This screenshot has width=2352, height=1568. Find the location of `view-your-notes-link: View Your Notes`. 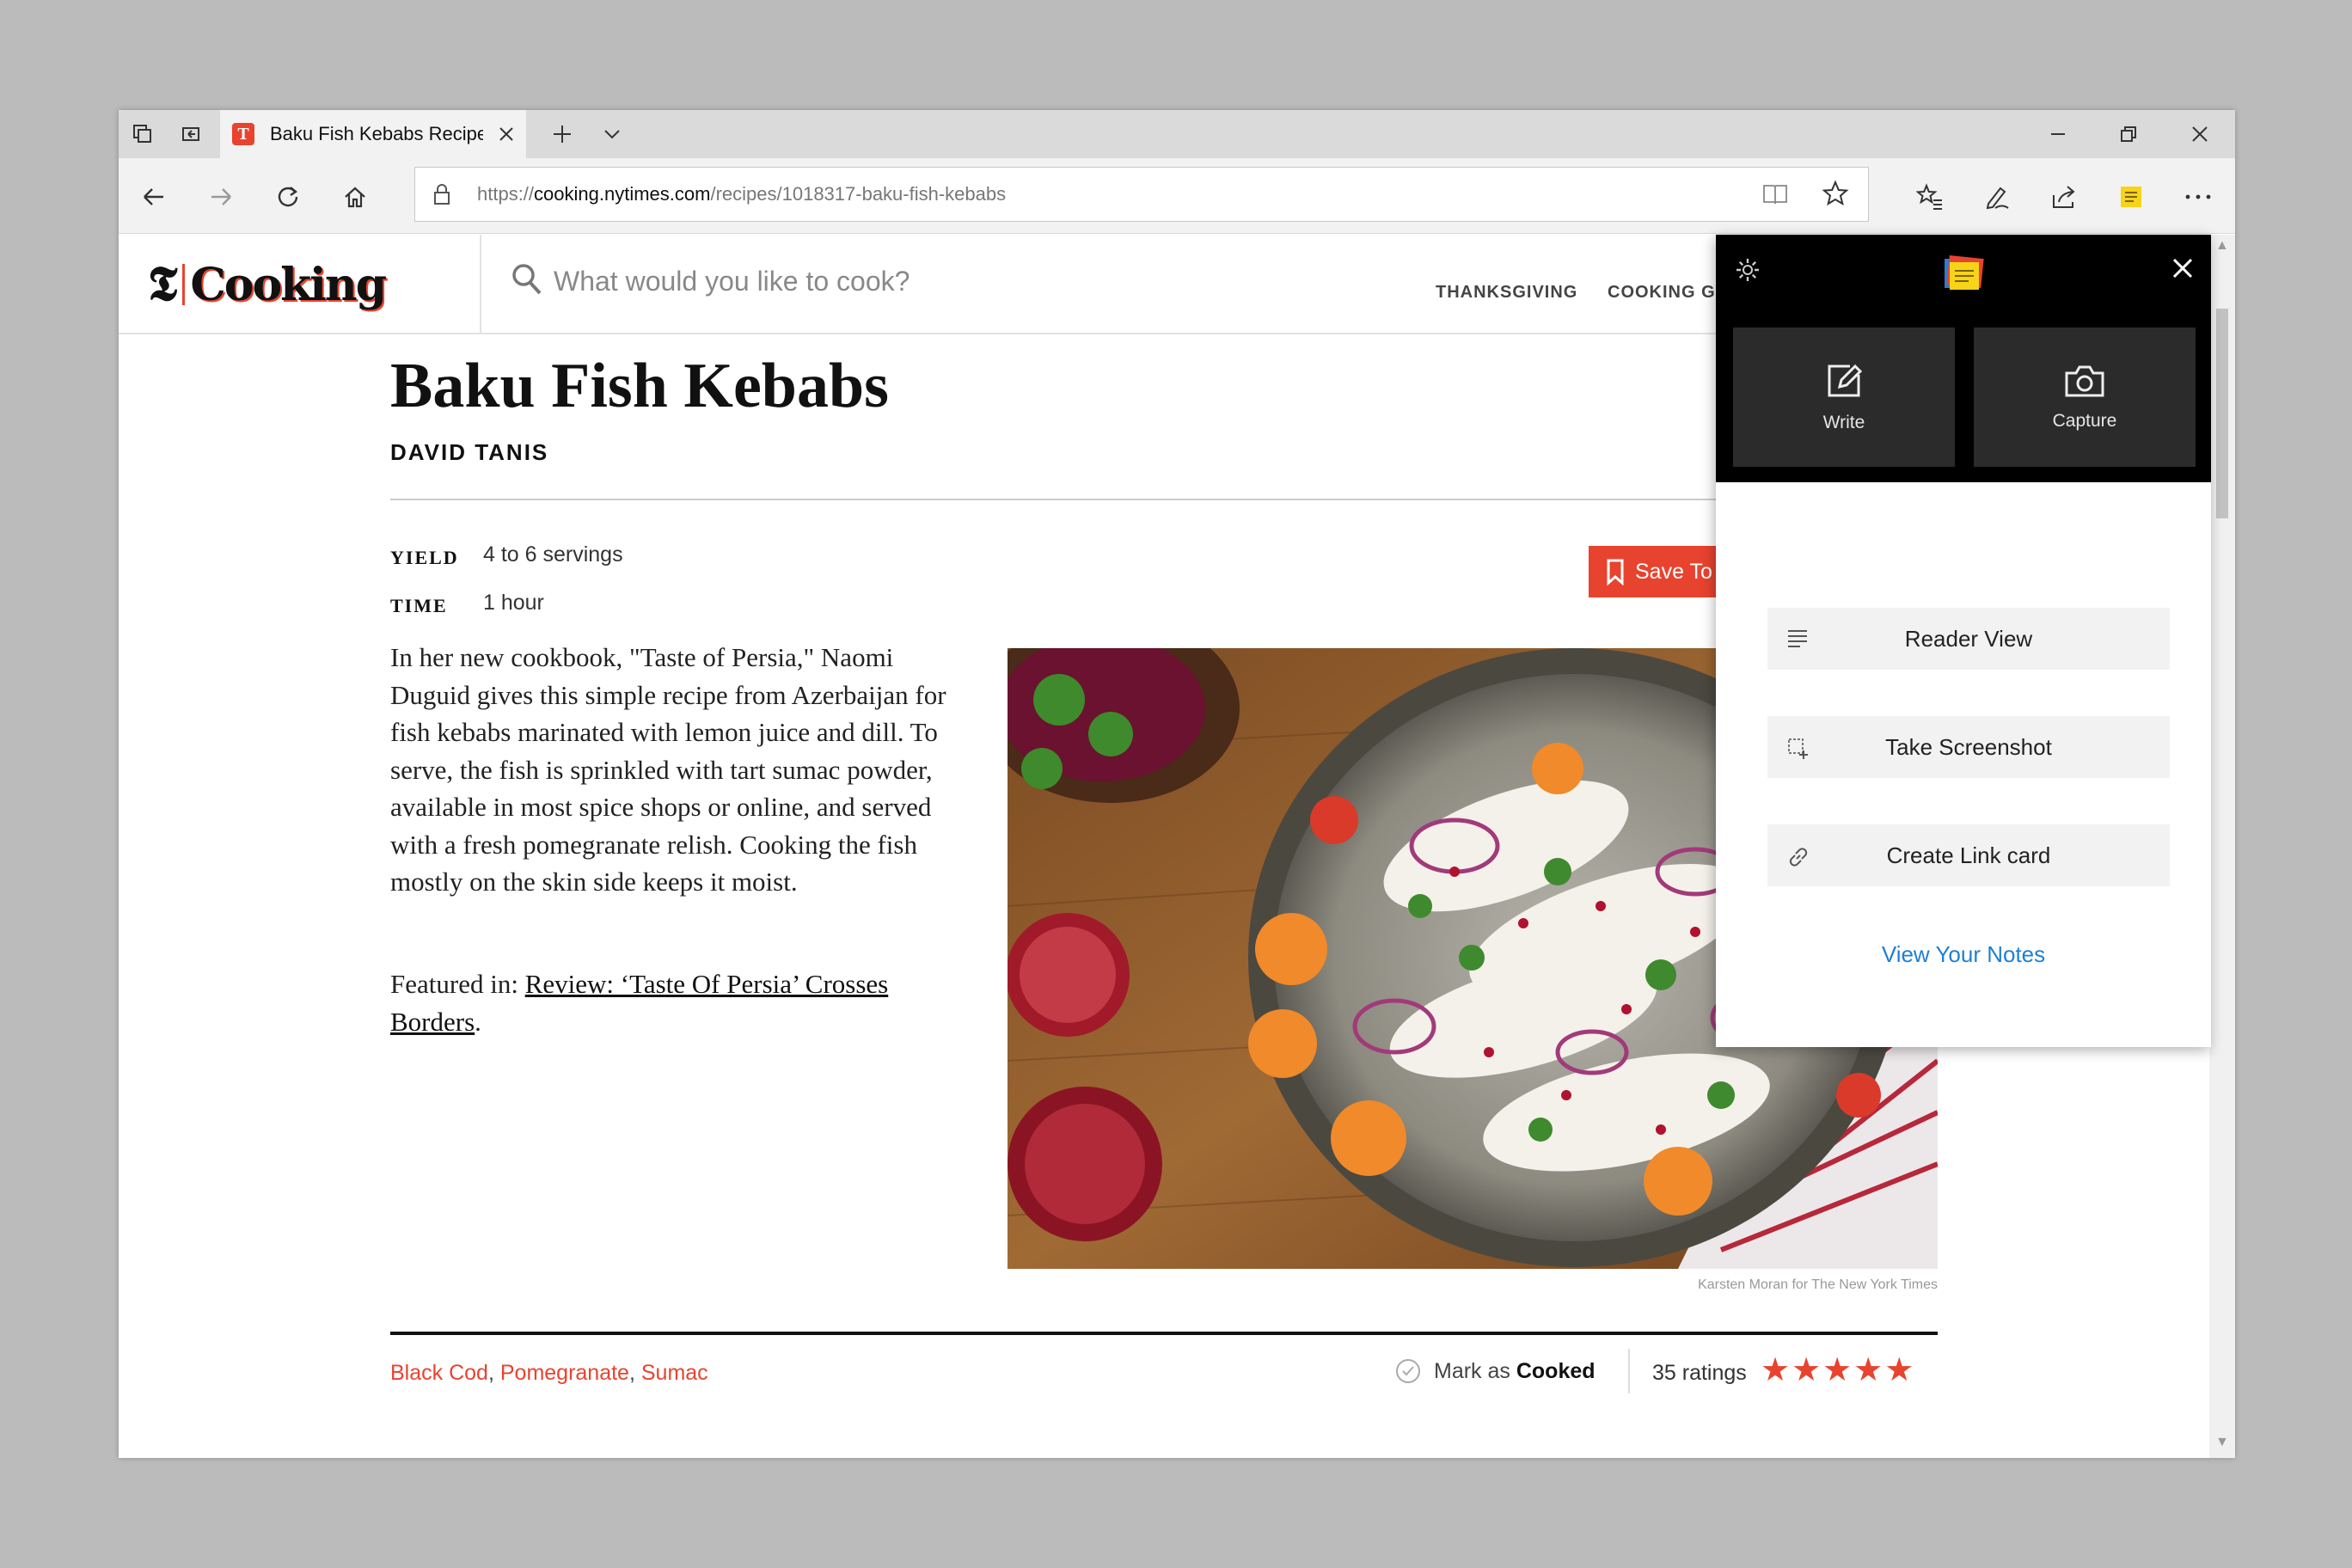

view-your-notes-link: View Your Notes is located at coordinates (1963, 954).